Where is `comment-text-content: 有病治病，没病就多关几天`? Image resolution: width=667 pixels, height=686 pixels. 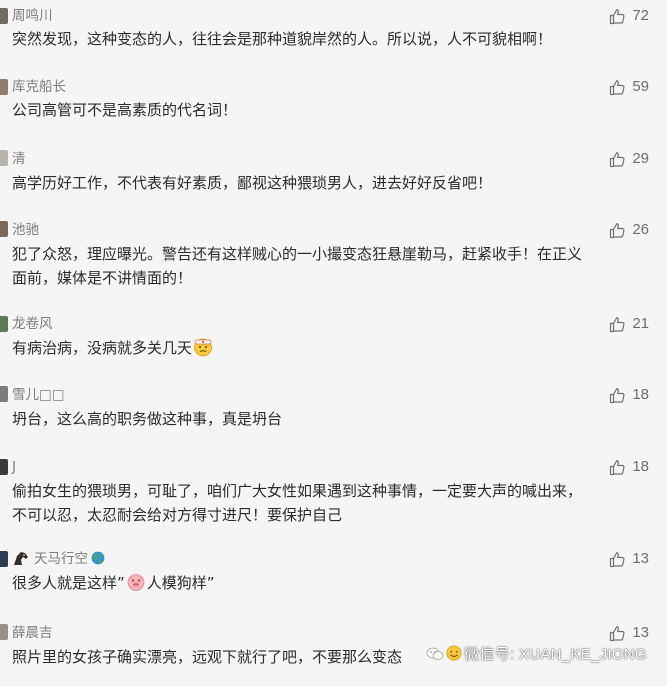 comment-text-content: 有病治病，没病就多关几天 is located at coordinates (102, 348).